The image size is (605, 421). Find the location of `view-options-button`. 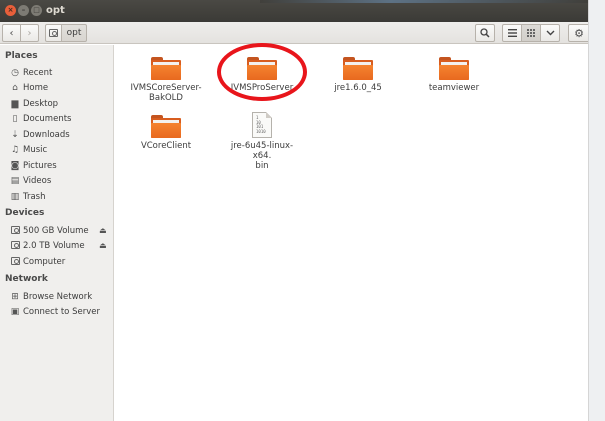

view-options-button is located at coordinates (550, 33).